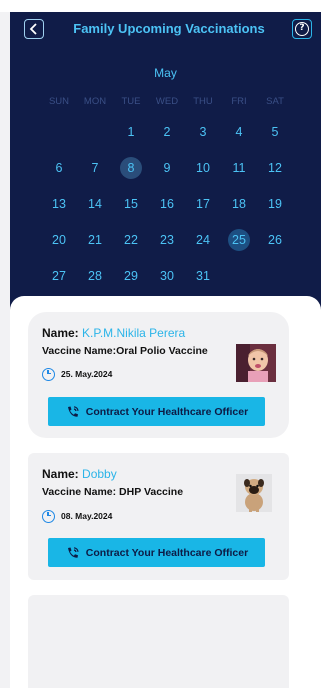  What do you see at coordinates (131, 132) in the screenshot?
I see `calendar-day-1: 1` at bounding box center [131, 132].